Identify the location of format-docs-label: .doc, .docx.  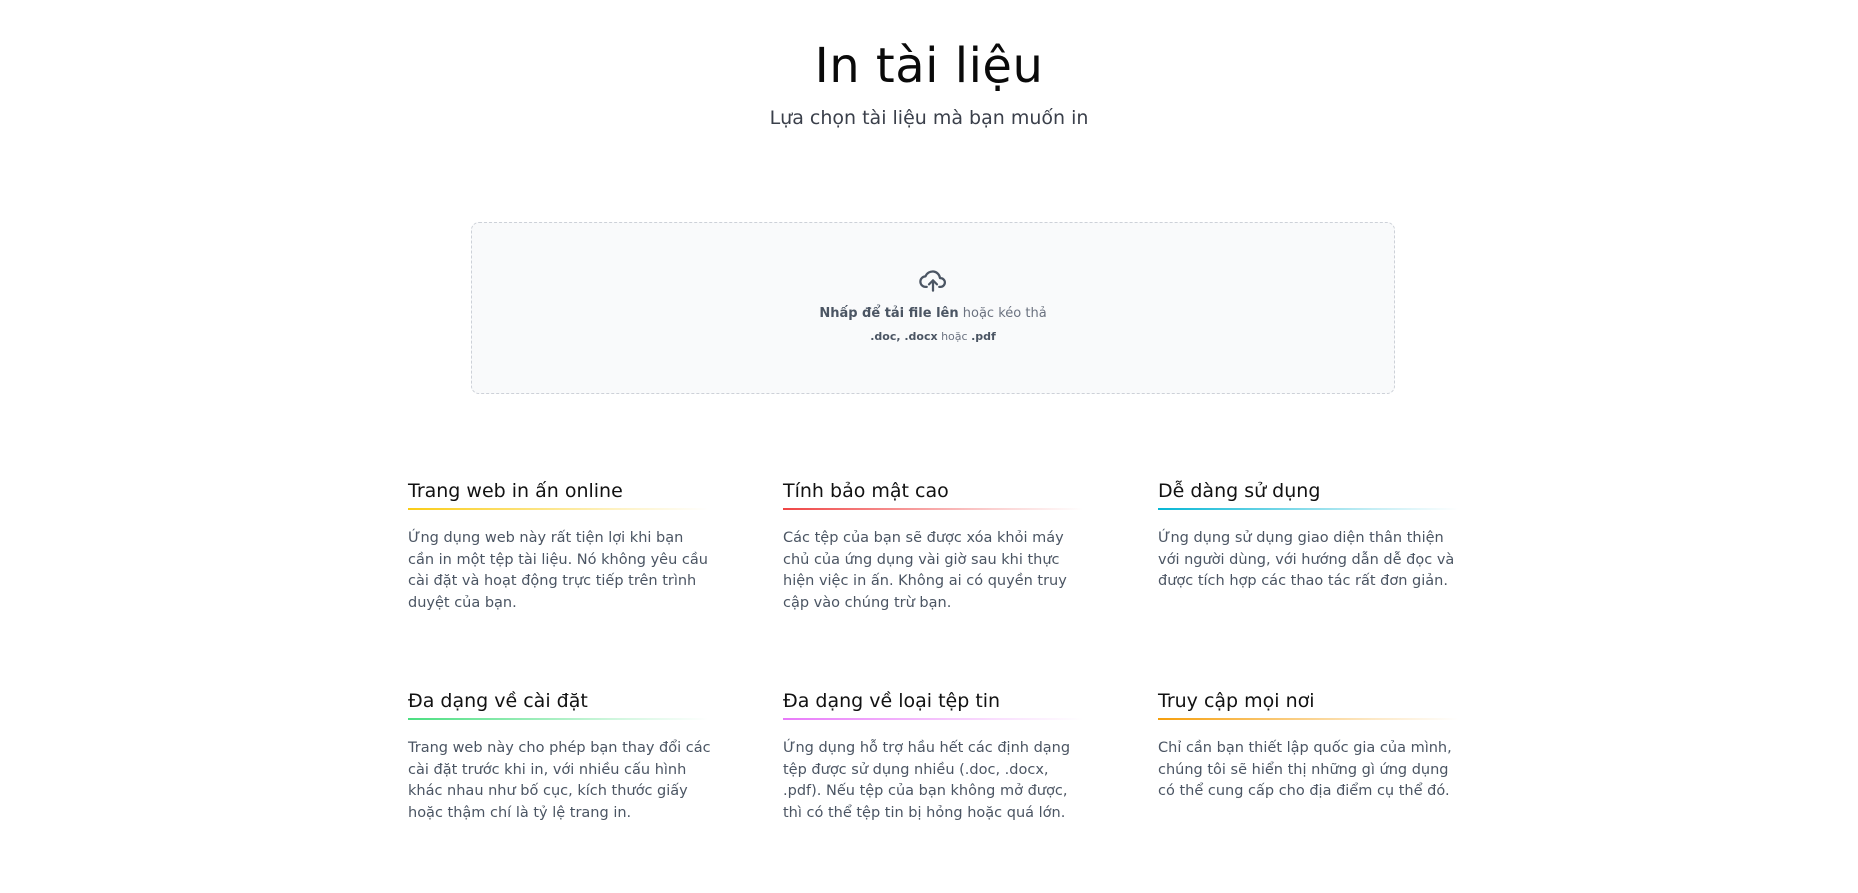
(904, 336).